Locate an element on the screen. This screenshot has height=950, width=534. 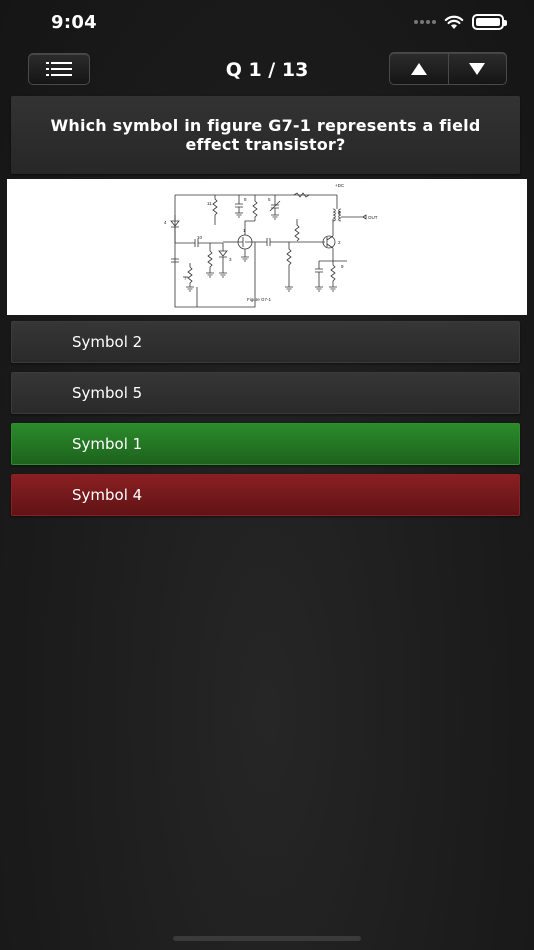
figure-caption: Figure G7-1 is located at coordinates (259, 299).